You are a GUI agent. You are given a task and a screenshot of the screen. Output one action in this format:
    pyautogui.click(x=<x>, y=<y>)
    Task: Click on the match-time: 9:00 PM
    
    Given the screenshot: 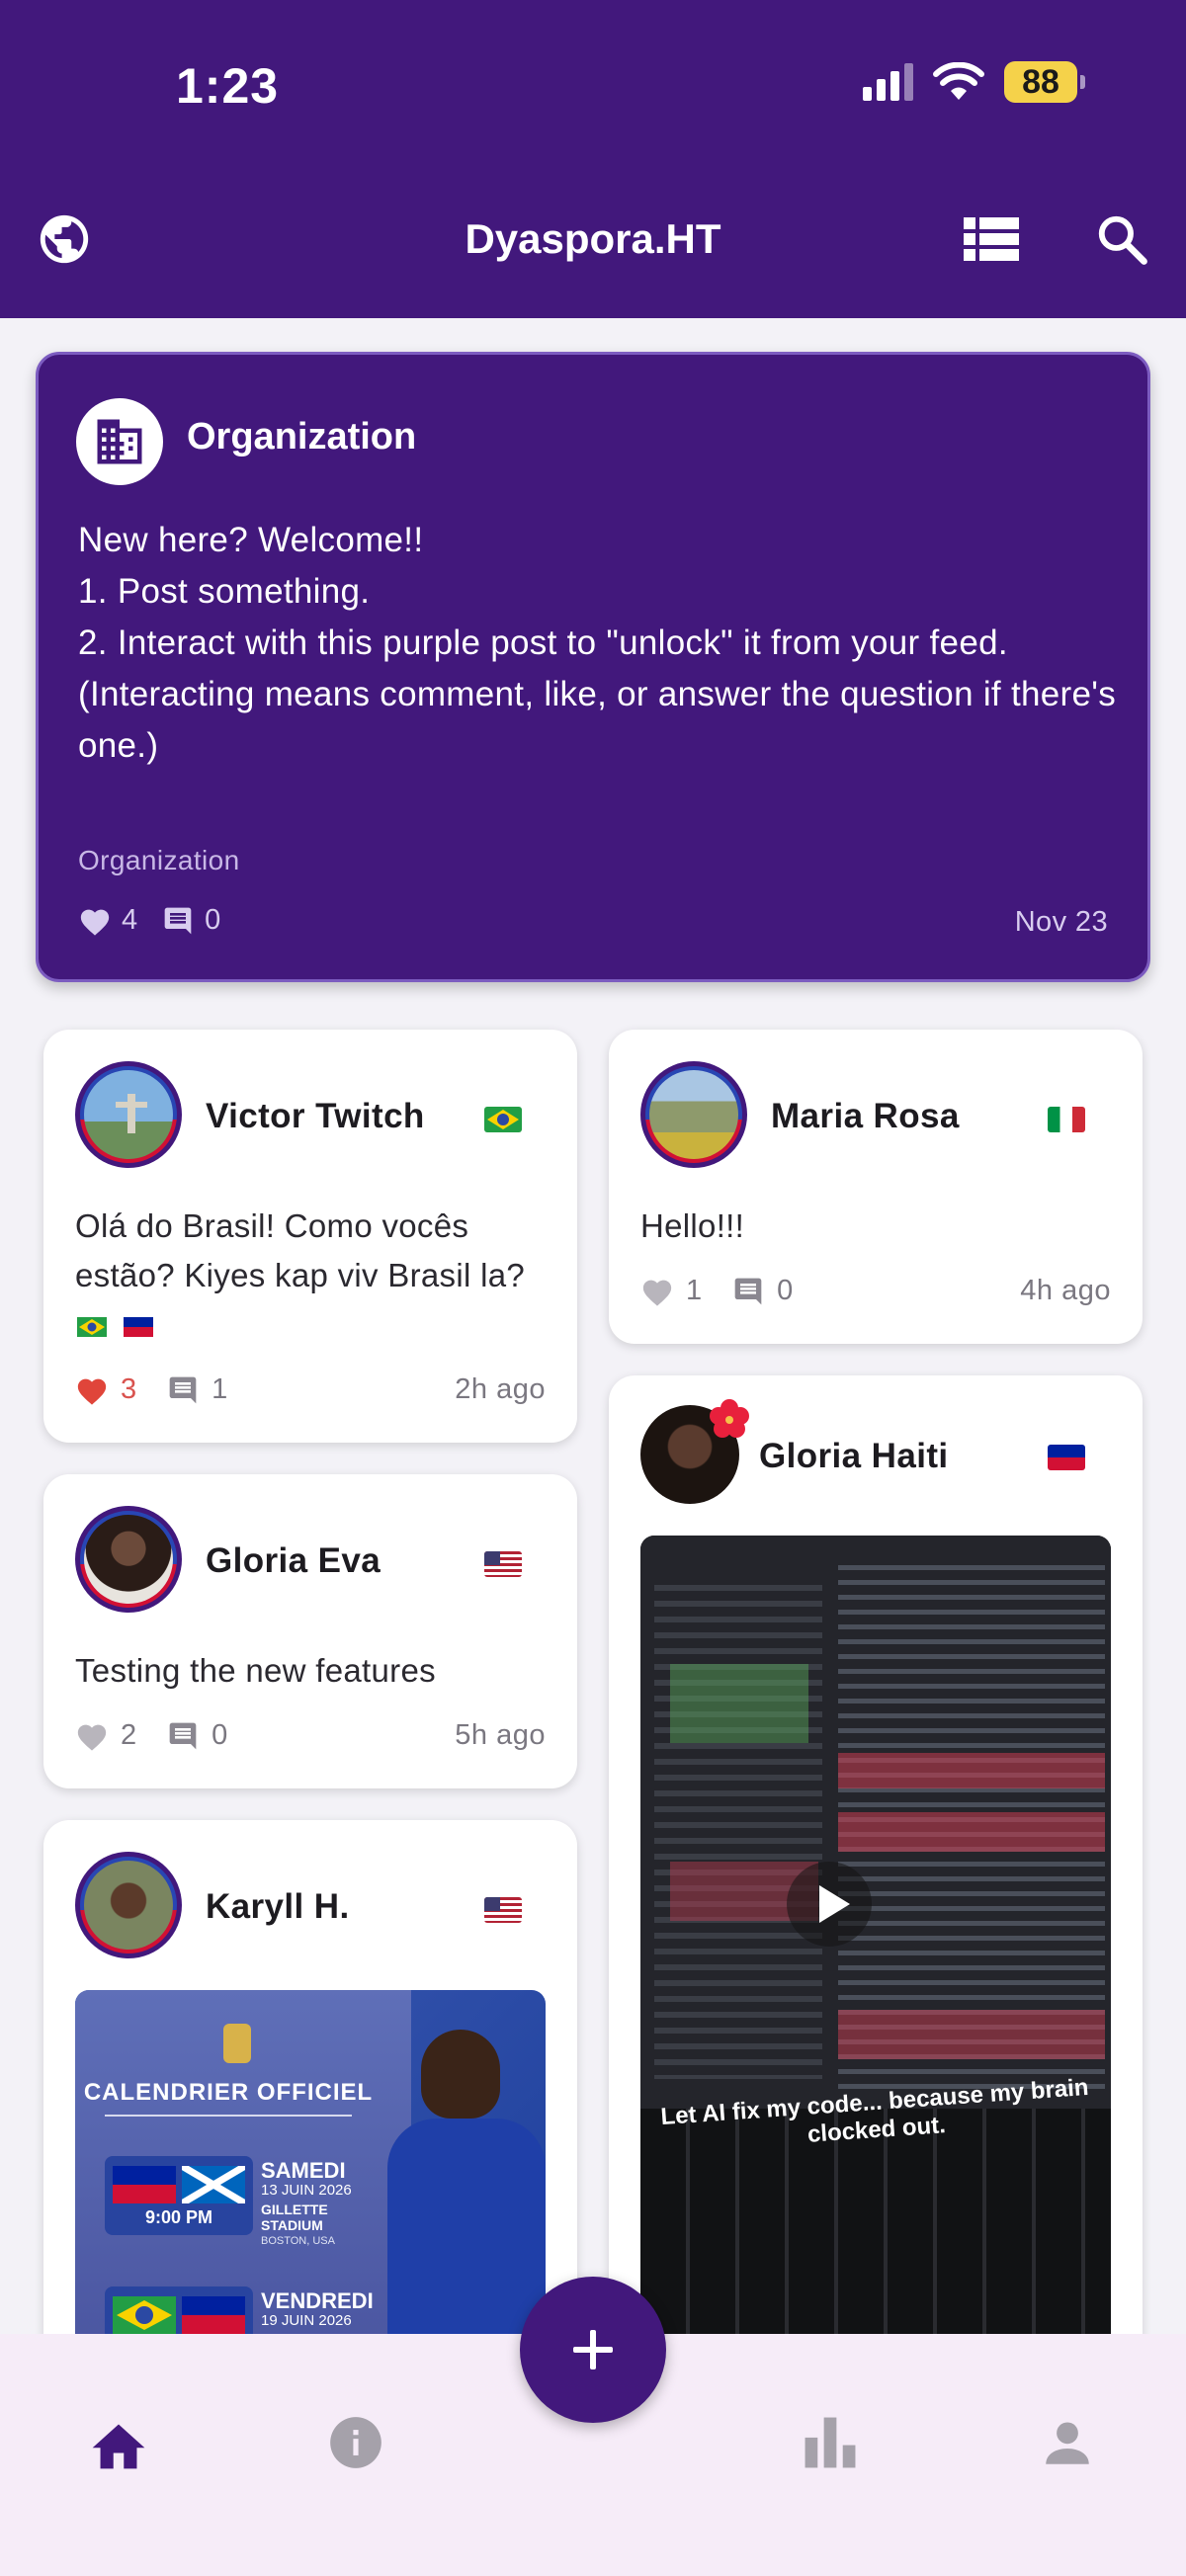 What is the action you would take?
    pyautogui.click(x=178, y=2217)
    